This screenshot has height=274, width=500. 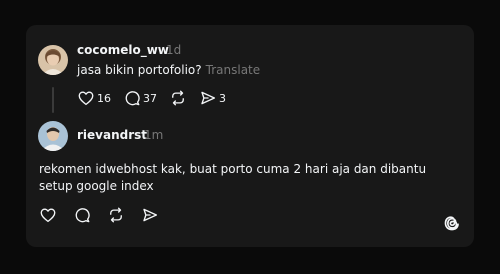 I want to click on repost-button, so click(x=178, y=98).